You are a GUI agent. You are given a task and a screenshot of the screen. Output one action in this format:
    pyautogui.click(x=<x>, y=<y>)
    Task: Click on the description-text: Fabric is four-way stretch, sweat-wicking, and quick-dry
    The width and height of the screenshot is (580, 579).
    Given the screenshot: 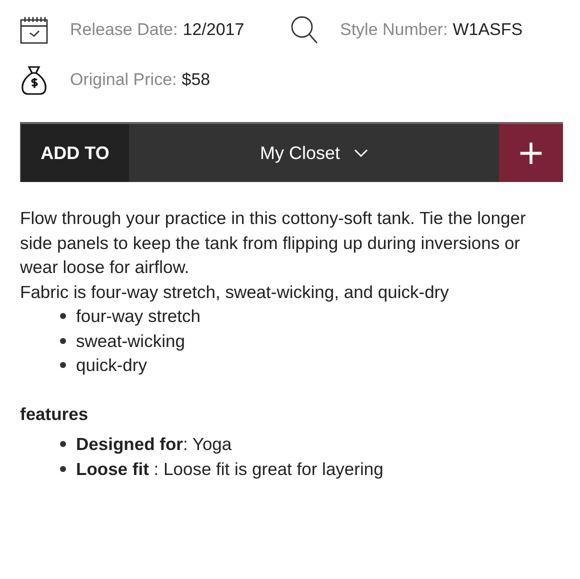 What is the action you would take?
    pyautogui.click(x=235, y=292)
    